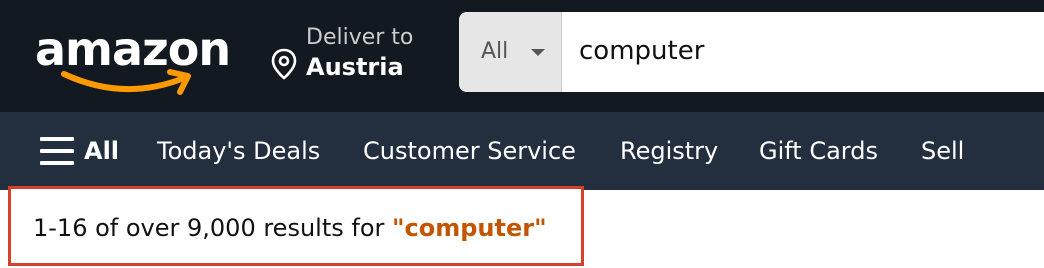  What do you see at coordinates (538, 52) in the screenshot?
I see `chevron-down-icon` at bounding box center [538, 52].